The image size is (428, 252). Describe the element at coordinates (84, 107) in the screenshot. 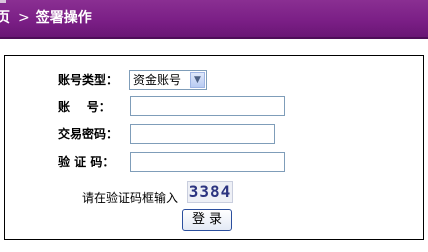

I see `account-label: 账 号：` at that location.